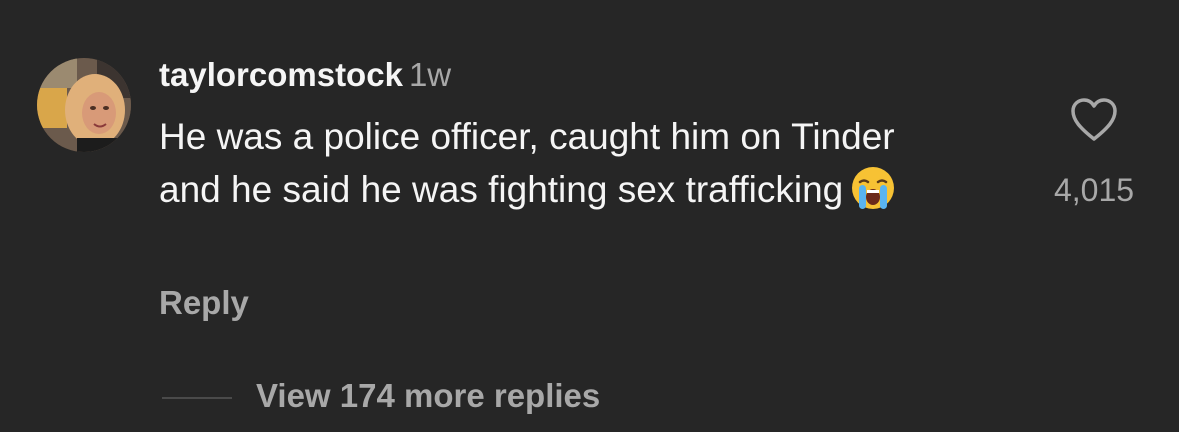 This screenshot has width=1179, height=432. Describe the element at coordinates (1094, 190) in the screenshot. I see `like-count: 4,015` at that location.